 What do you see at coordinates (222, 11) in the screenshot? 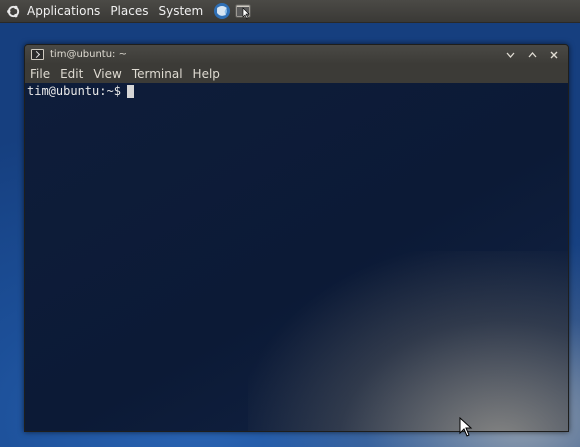
I see `web-browser-launcher-icon` at bounding box center [222, 11].